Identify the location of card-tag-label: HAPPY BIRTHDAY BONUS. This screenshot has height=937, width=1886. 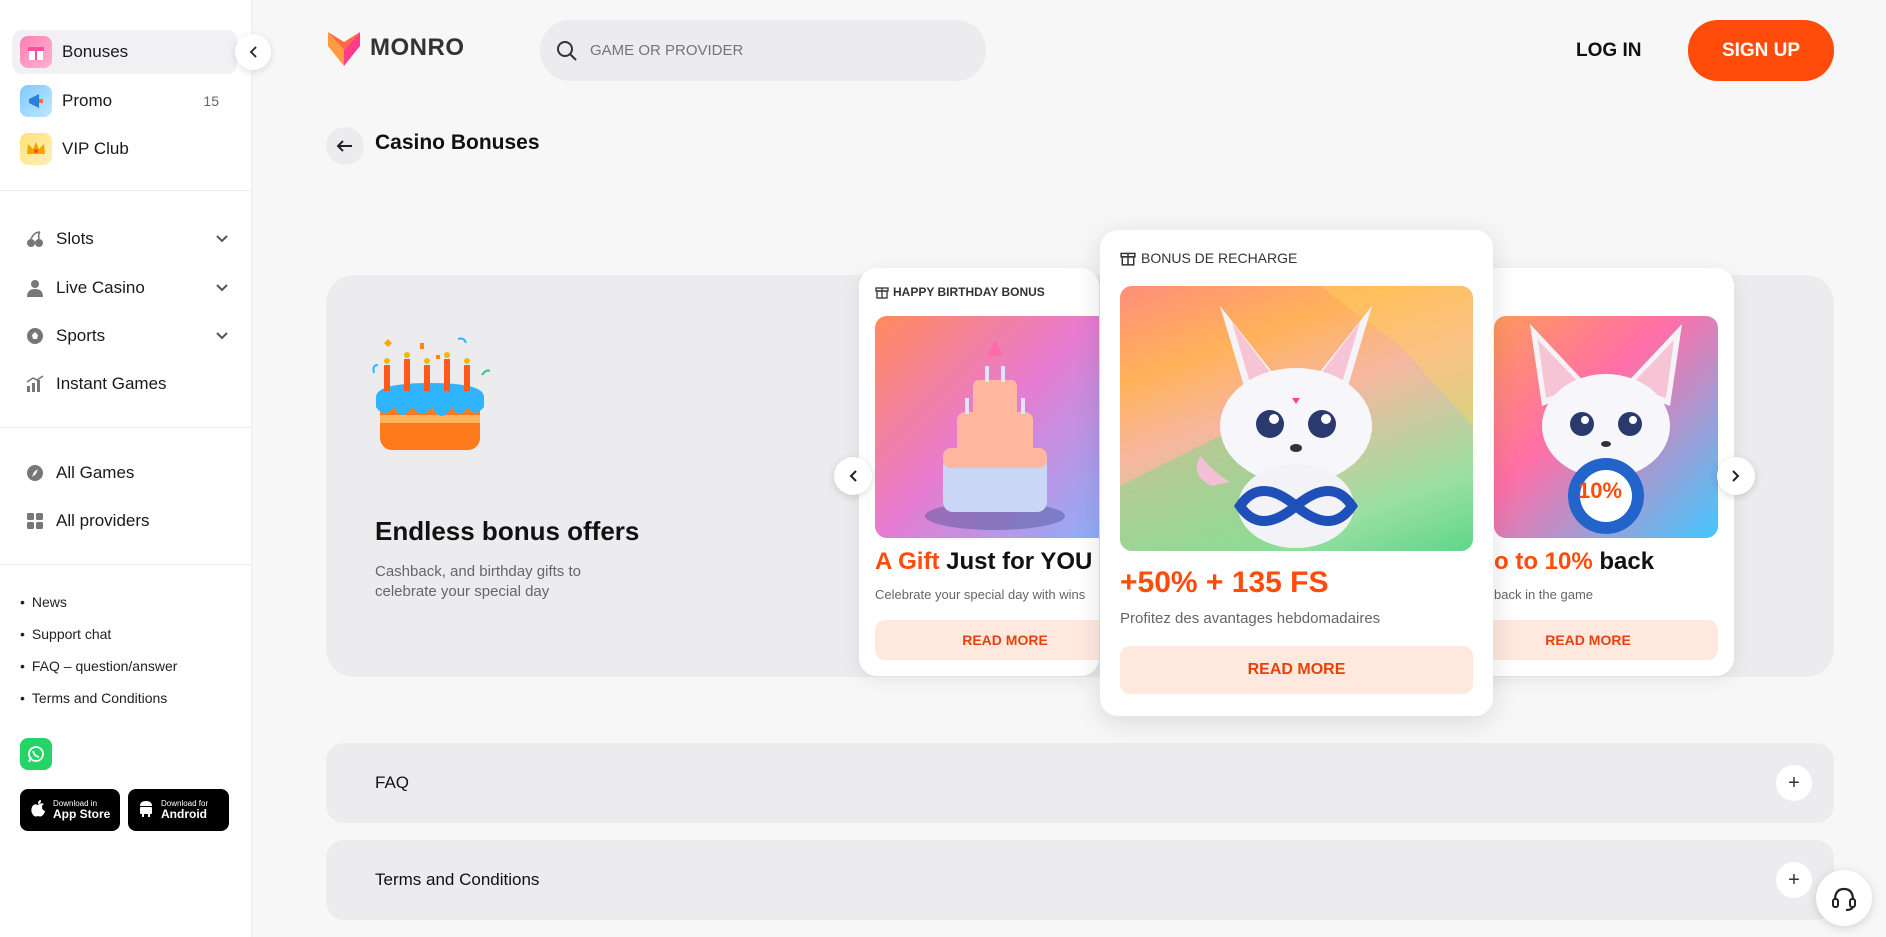
(969, 292).